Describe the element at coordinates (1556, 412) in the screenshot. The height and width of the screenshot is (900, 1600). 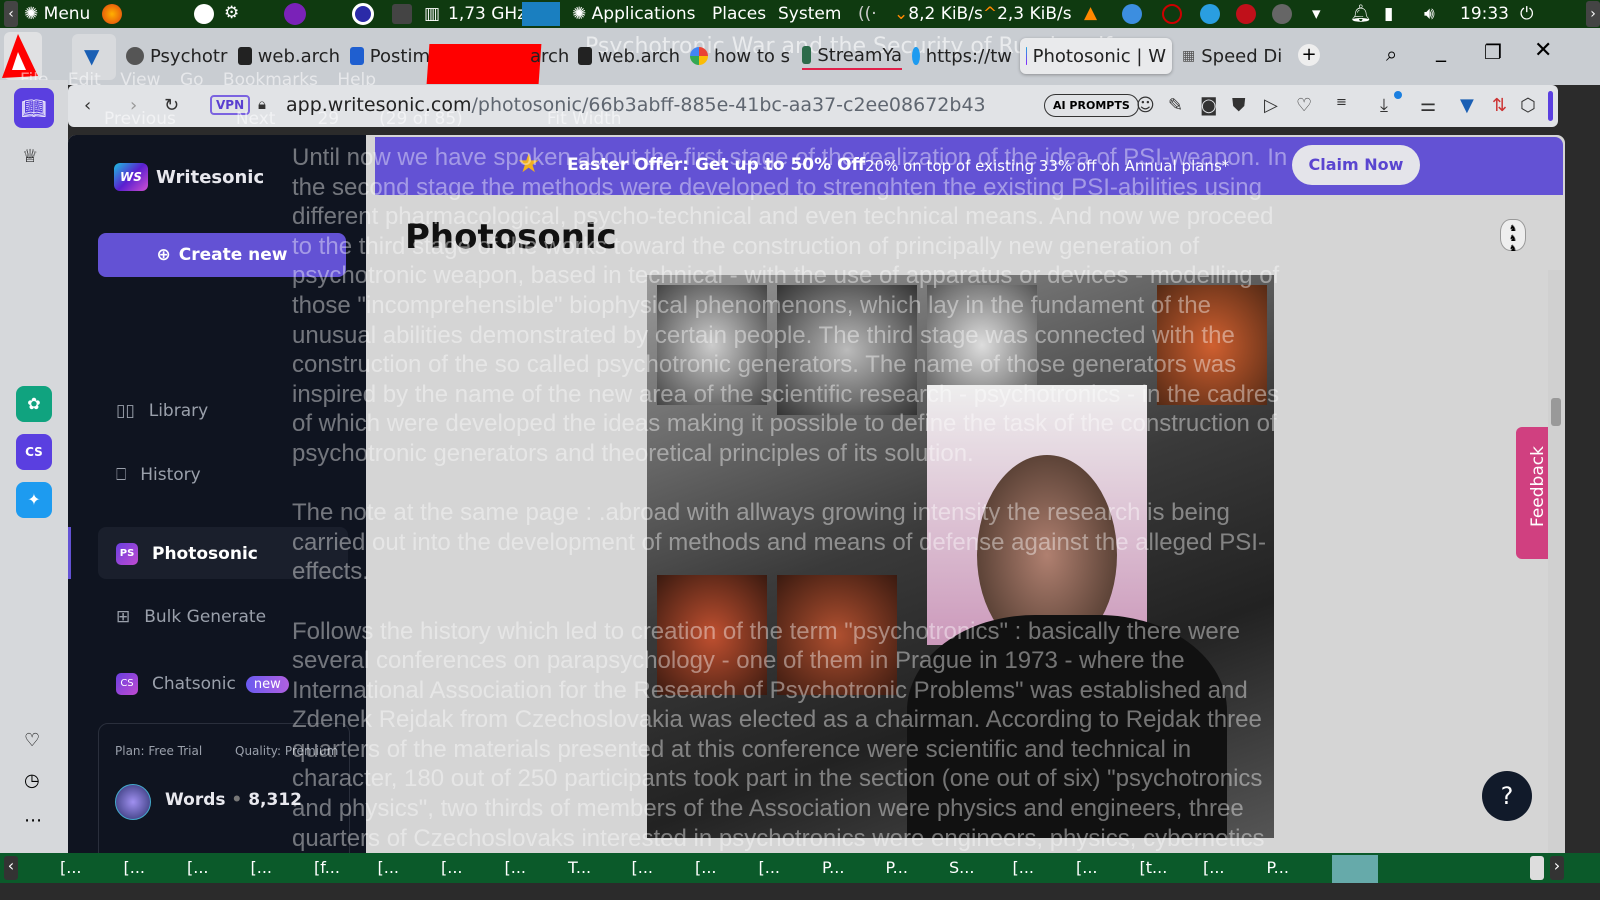
I see `scrollbar-thumb` at that location.